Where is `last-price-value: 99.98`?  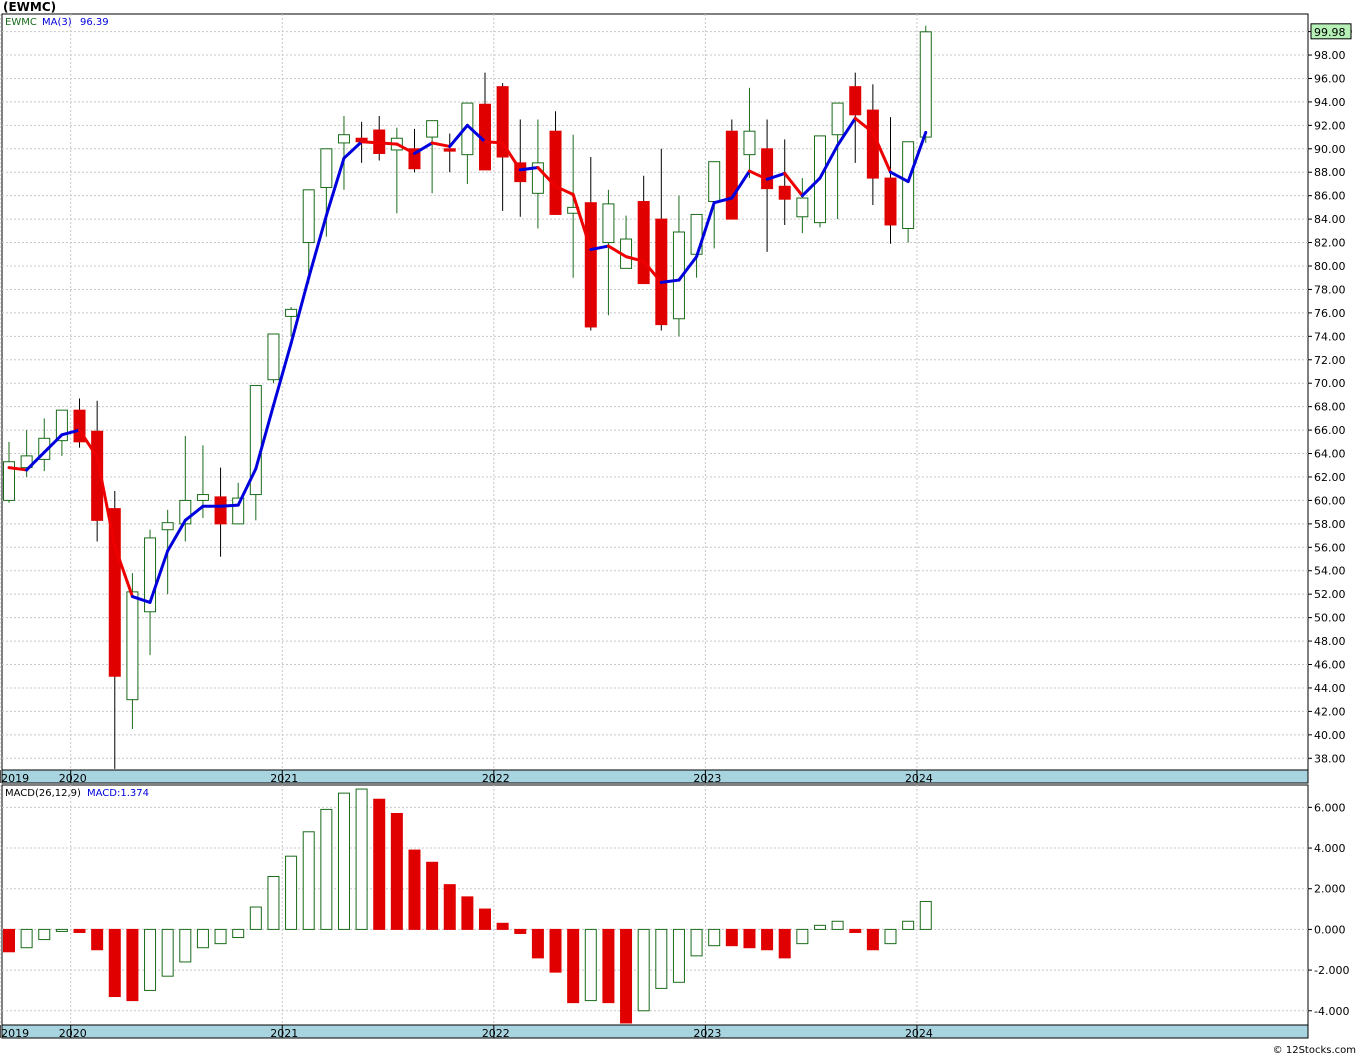 last-price-value: 99.98 is located at coordinates (1330, 32).